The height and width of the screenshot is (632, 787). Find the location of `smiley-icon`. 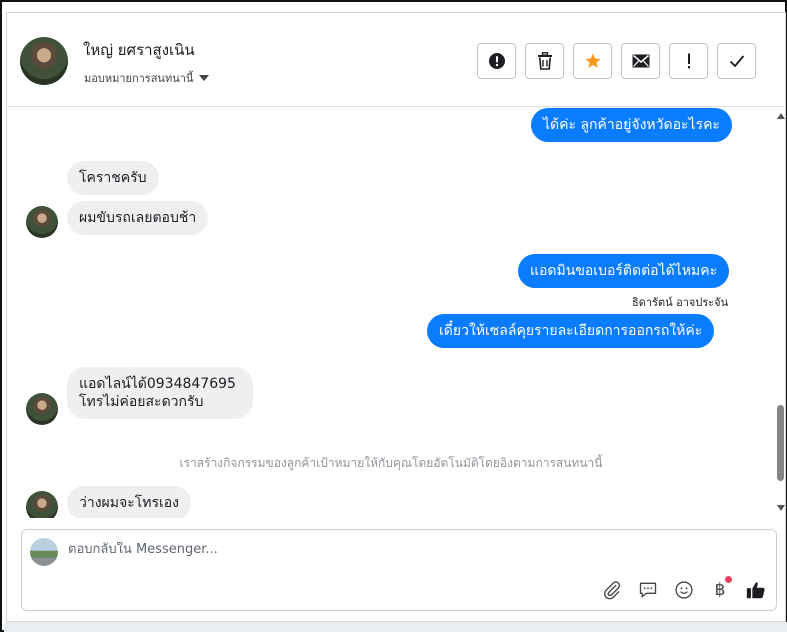

smiley-icon is located at coordinates (684, 590).